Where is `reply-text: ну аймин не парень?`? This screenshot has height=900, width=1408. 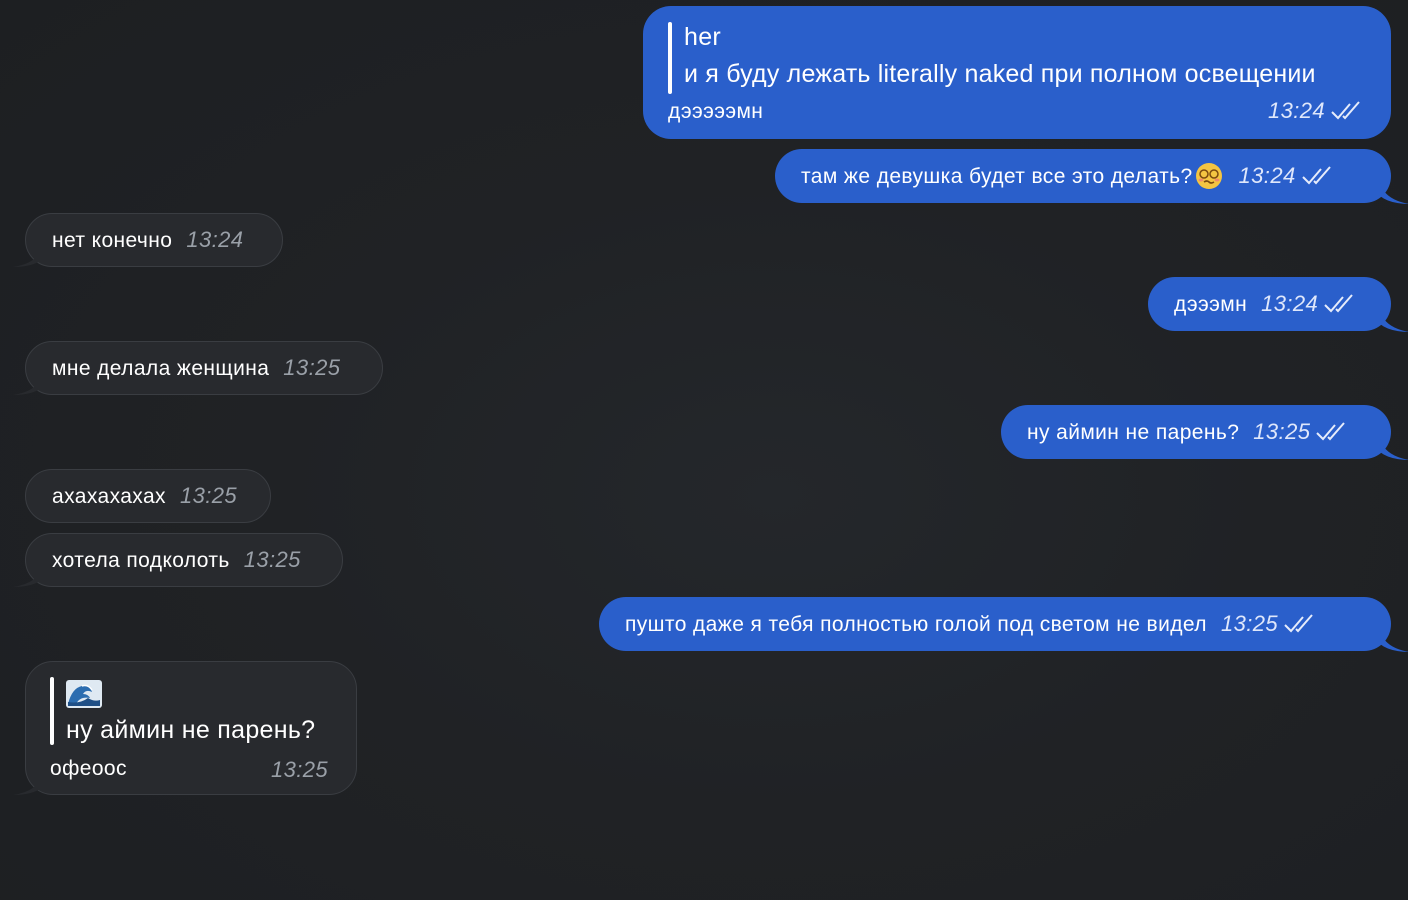
reply-text: ну аймин не парень? is located at coordinates (190, 730).